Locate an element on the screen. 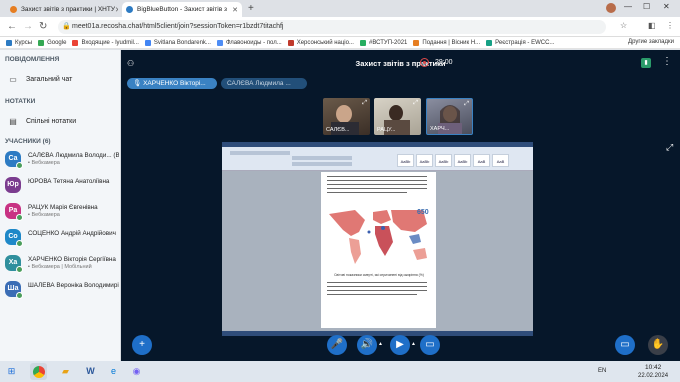 Image resolution: width=680 pixels, height=382 pixels. viber-icon: ◉ is located at coordinates (136, 371).